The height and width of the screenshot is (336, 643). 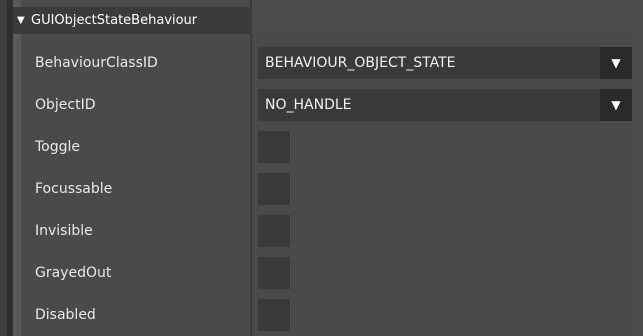 What do you see at coordinates (64, 231) in the screenshot?
I see `invisible-label: Invisible` at bounding box center [64, 231].